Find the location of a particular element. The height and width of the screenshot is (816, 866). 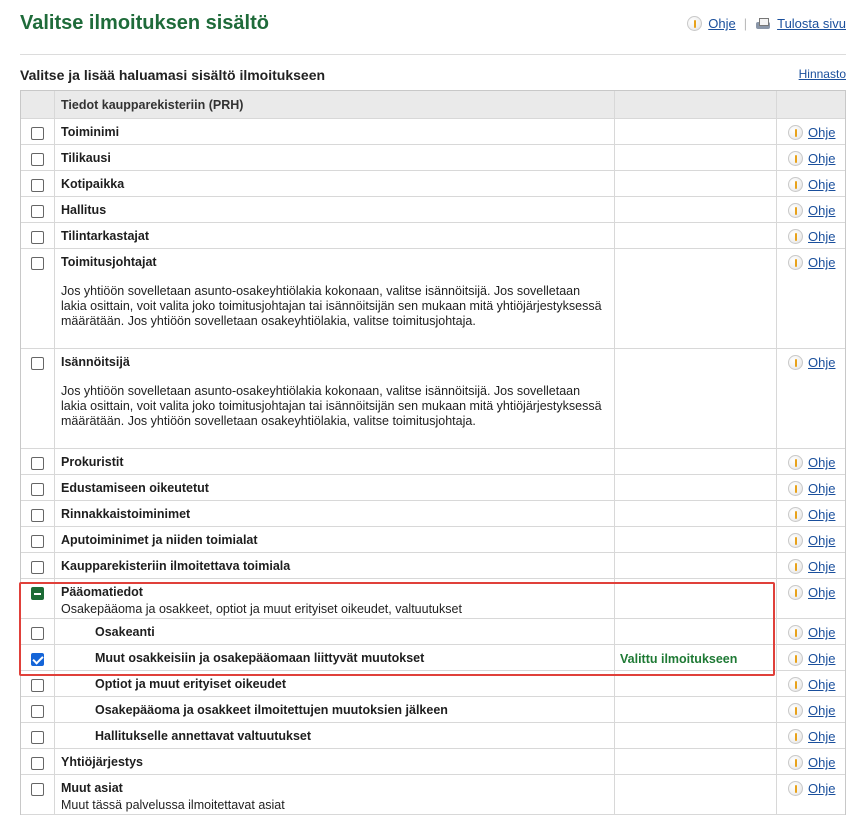

item-label: Toiminimi is located at coordinates (90, 132).